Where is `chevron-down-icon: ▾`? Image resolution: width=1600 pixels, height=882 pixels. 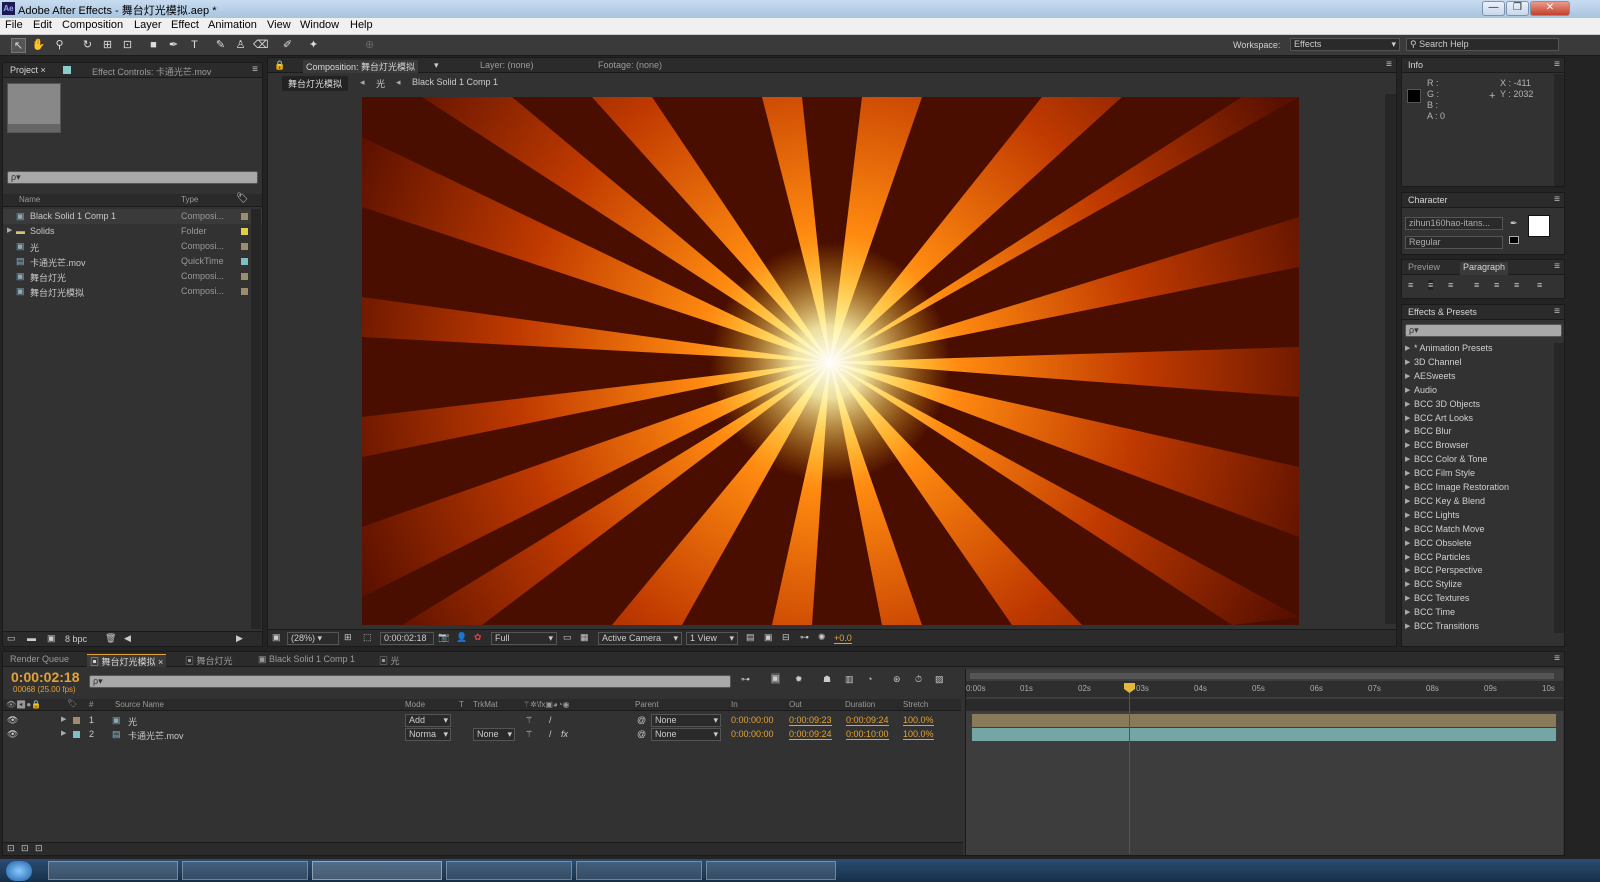
chevron-down-icon: ▾ is located at coordinates (436, 65).